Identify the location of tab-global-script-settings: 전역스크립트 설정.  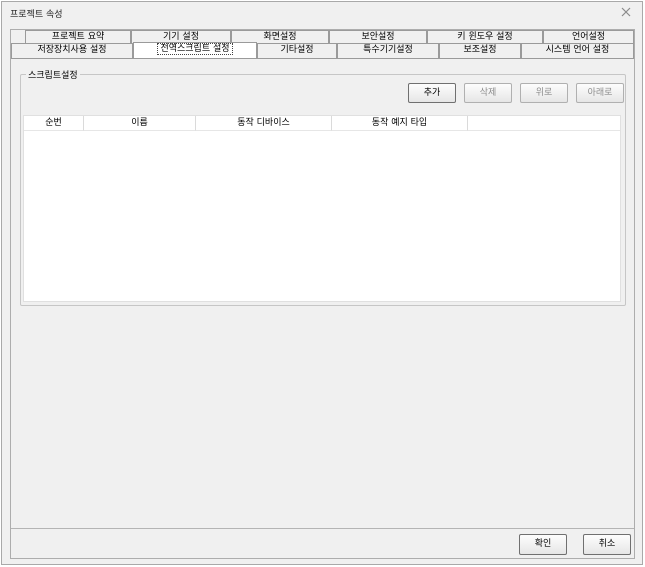
(195, 50).